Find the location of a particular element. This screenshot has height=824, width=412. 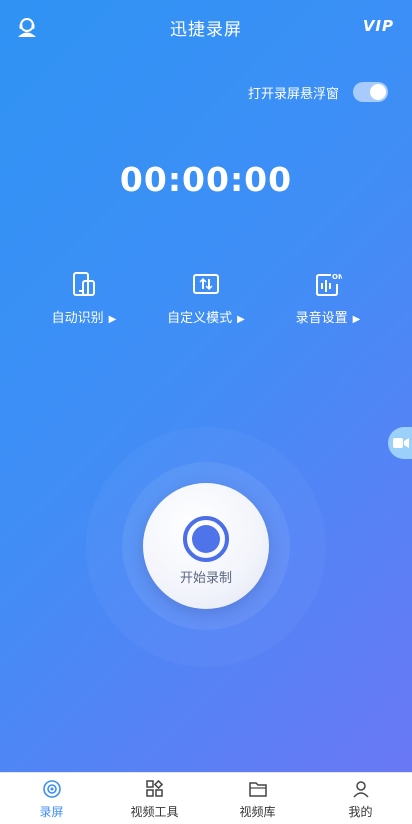

nav-label-video-library: 视频库 is located at coordinates (257, 812).